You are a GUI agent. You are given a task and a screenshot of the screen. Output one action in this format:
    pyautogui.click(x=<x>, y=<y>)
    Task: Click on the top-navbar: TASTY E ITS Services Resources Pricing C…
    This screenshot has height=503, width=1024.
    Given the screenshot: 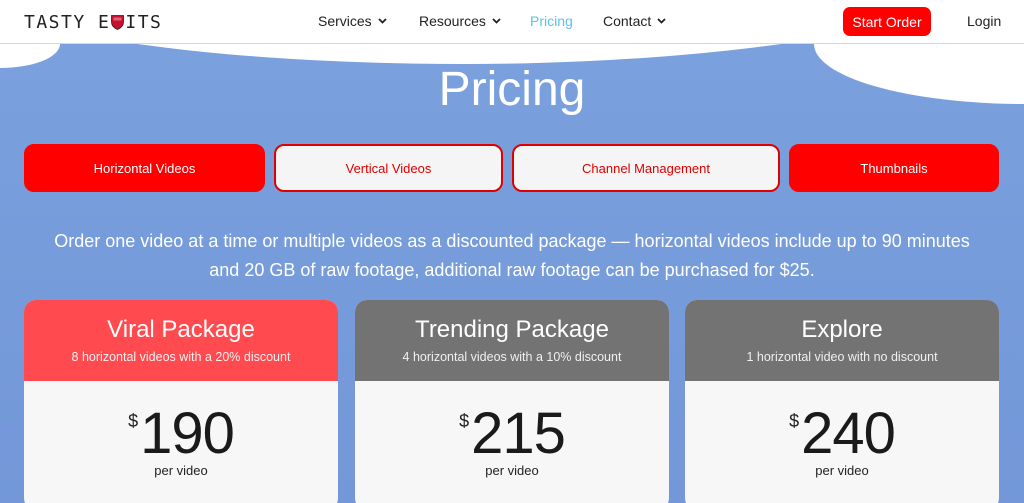 What is the action you would take?
    pyautogui.click(x=512, y=22)
    